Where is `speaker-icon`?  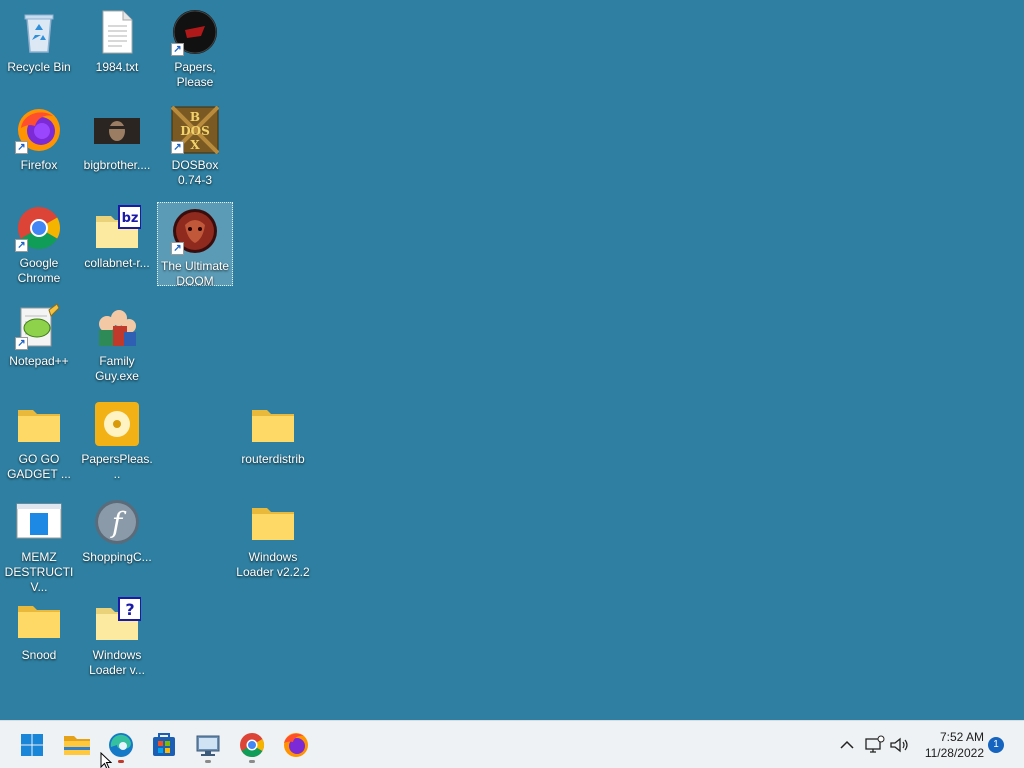 speaker-icon is located at coordinates (899, 745).